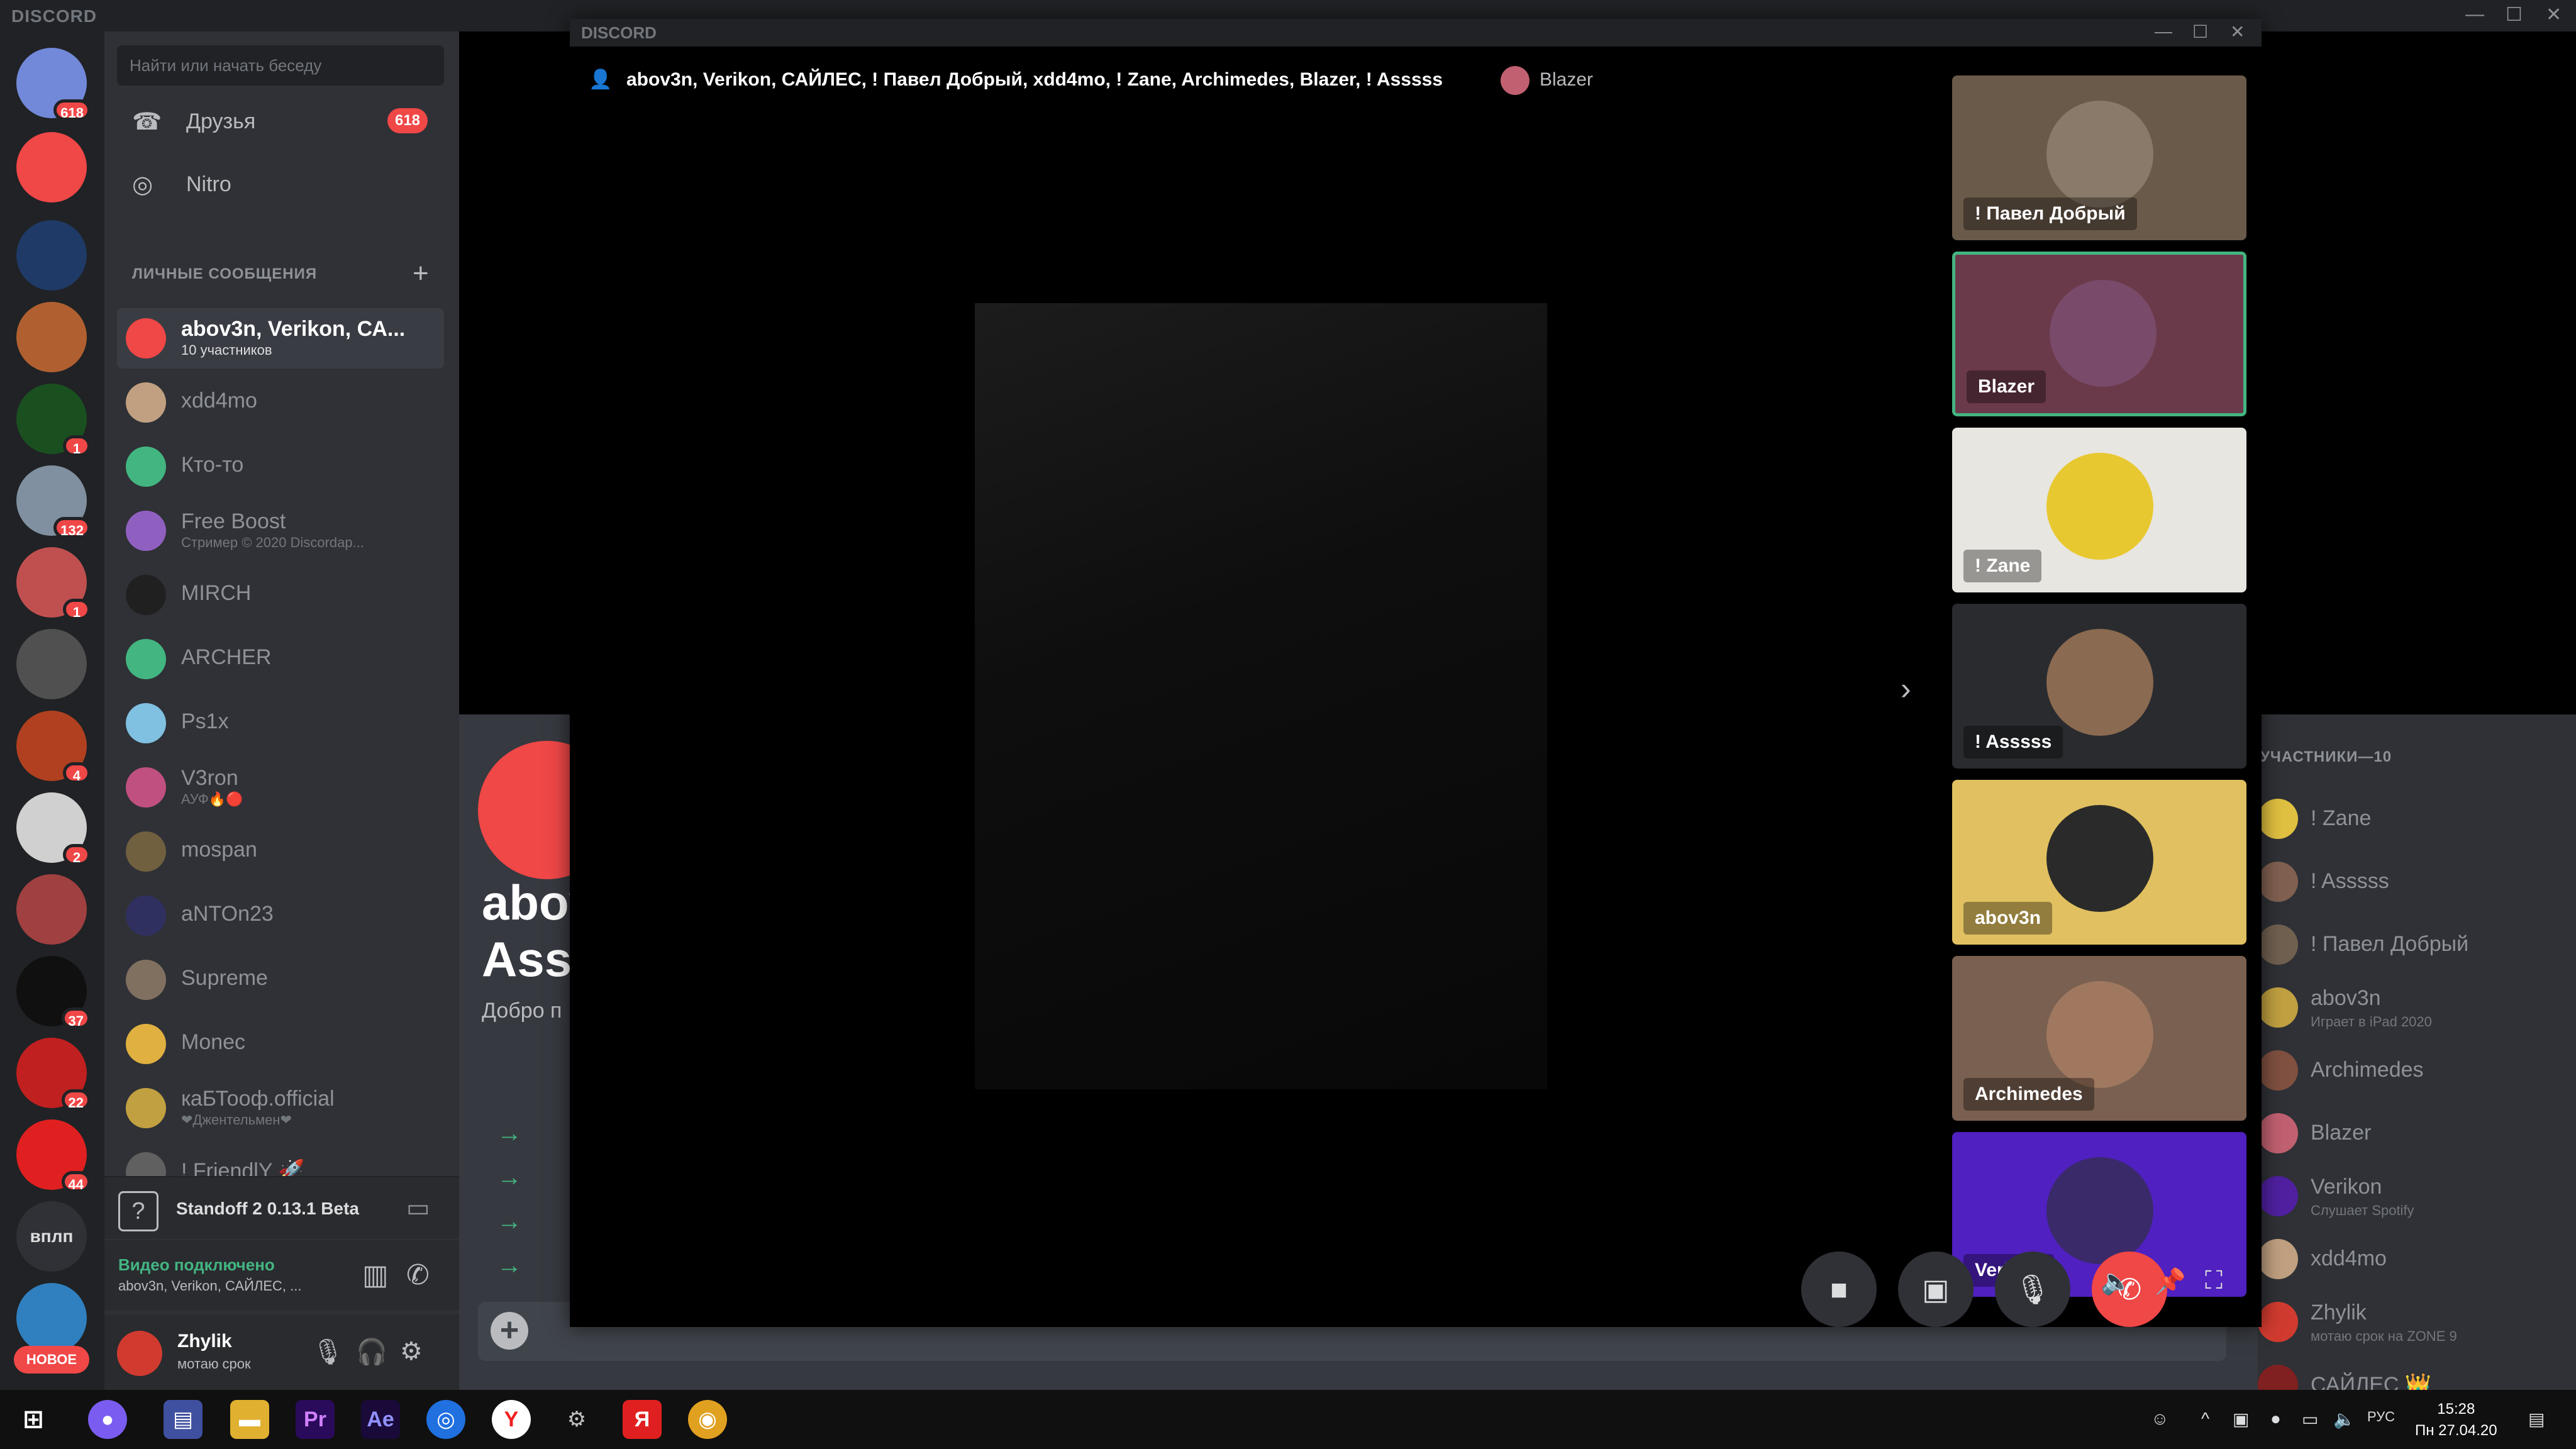 Image resolution: width=2576 pixels, height=1449 pixels. I want to click on main-video-stream, so click(1261, 696).